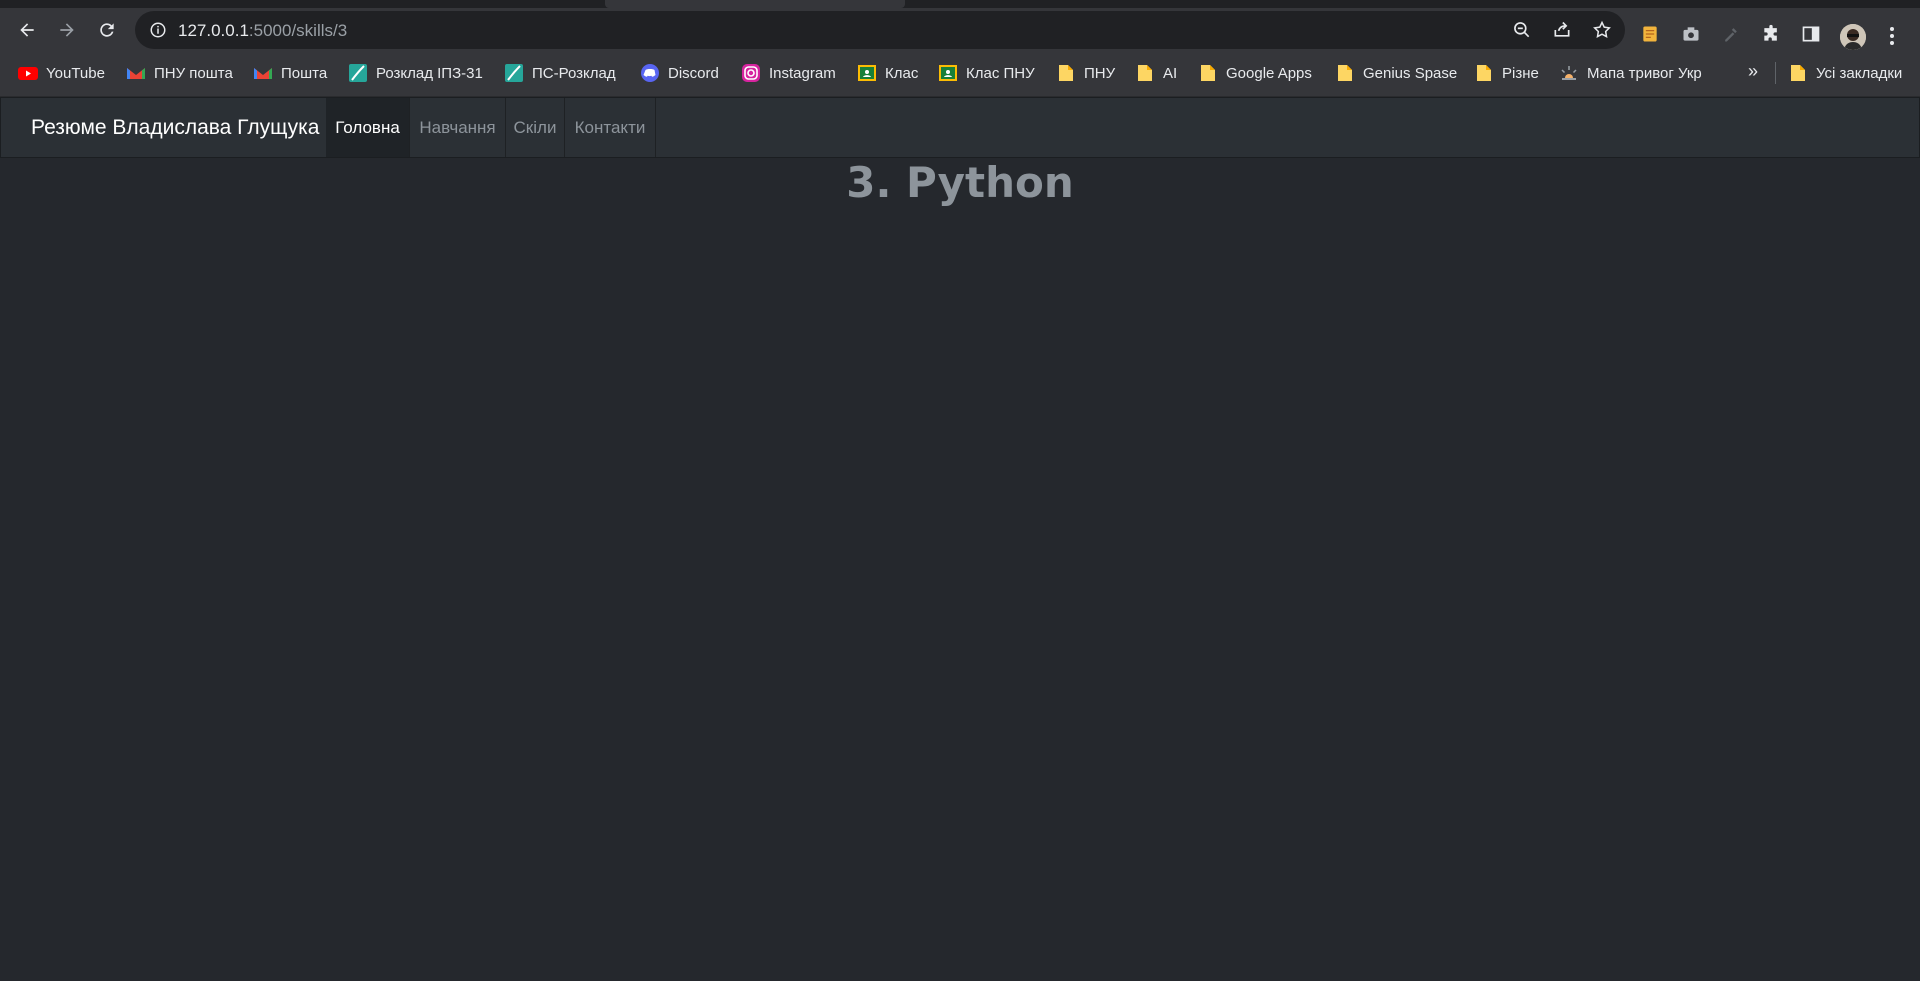 Image resolution: width=1920 pixels, height=981 pixels. I want to click on bookmark-label: Клас ПНУ, so click(1000, 73).